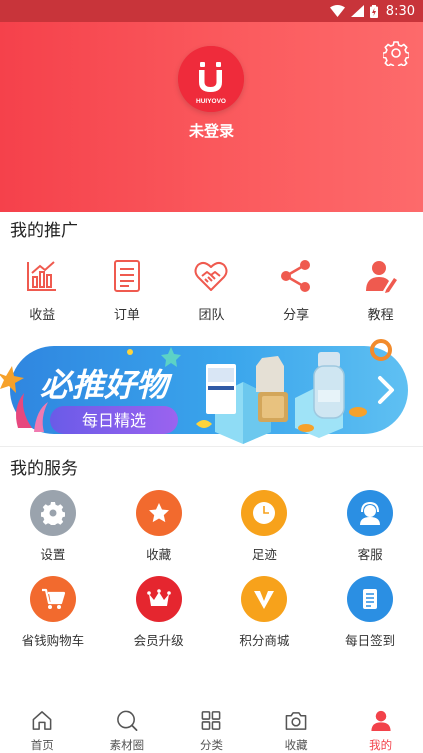  I want to click on banner-subline: 每日精选, so click(114, 420).